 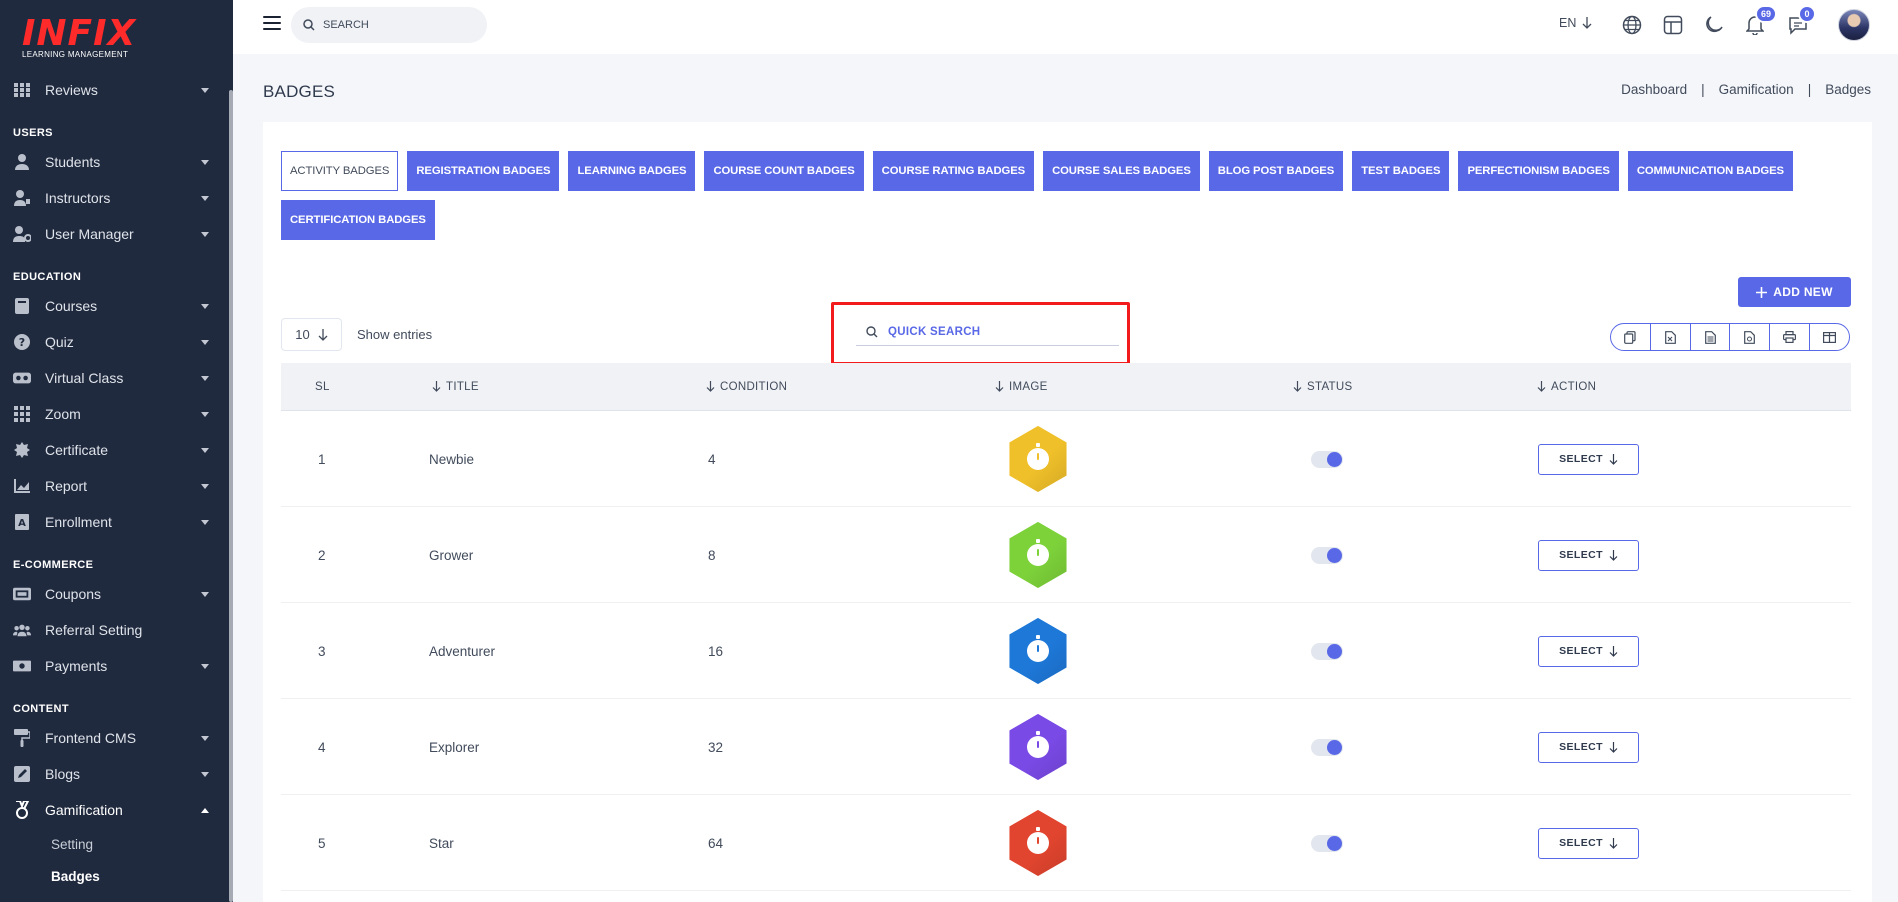 I want to click on logo: INFIX LEARNING MANAGEMENT, so click(x=79, y=36).